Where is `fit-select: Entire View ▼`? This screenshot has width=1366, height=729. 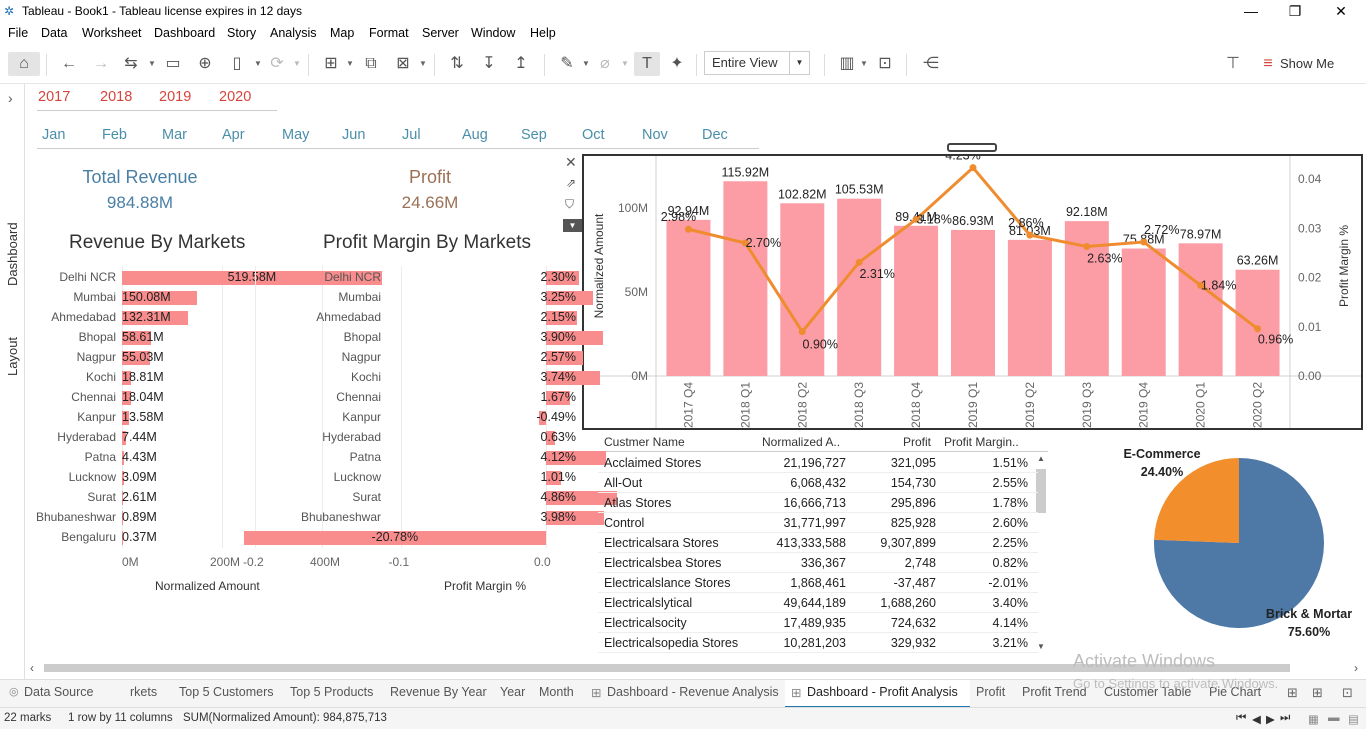
fit-select: Entire View ▼ is located at coordinates (757, 63).